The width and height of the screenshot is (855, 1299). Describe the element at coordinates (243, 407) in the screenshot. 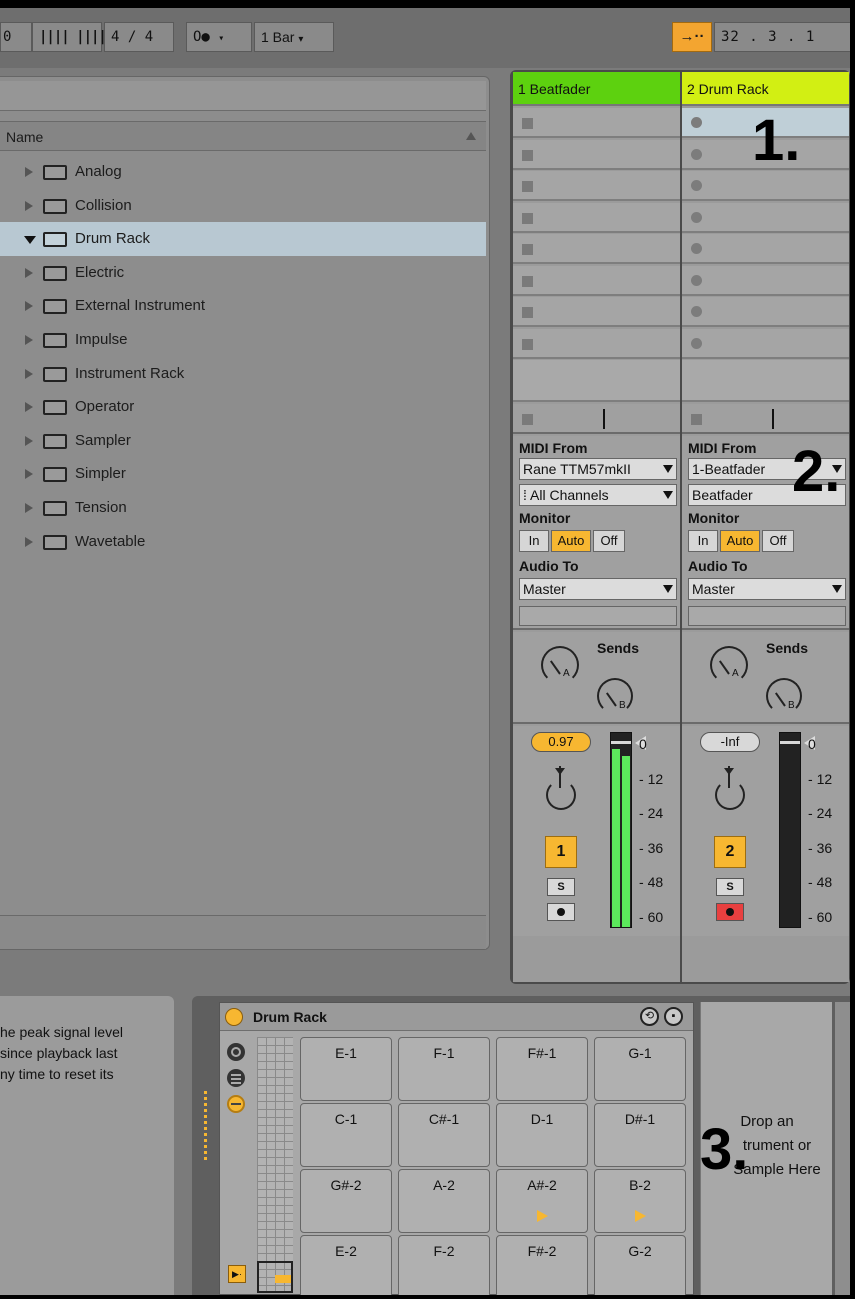

I see `browser-item: Operator` at that location.